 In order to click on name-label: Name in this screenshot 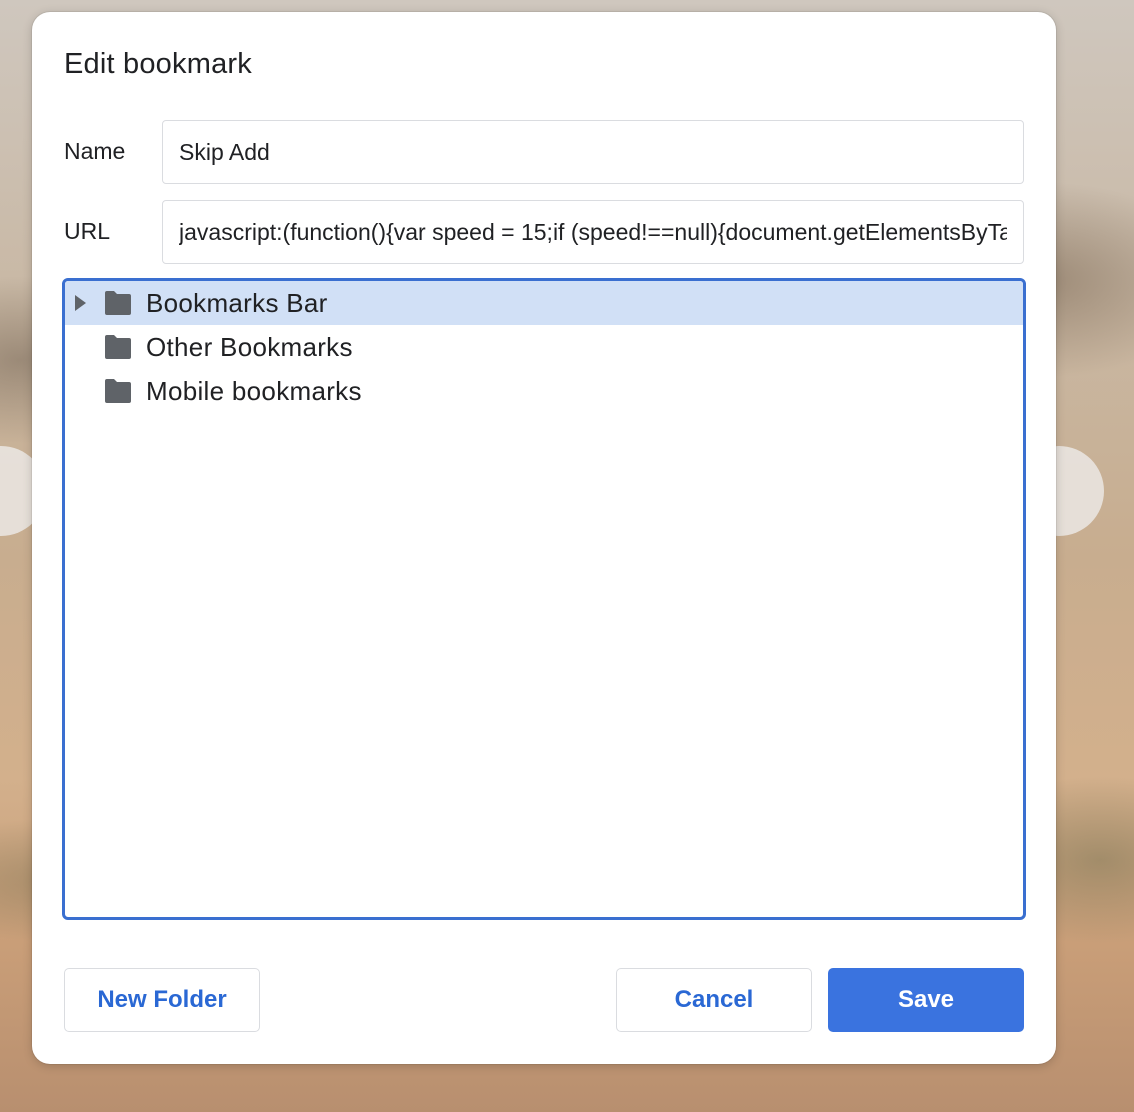, I will do `click(95, 151)`.